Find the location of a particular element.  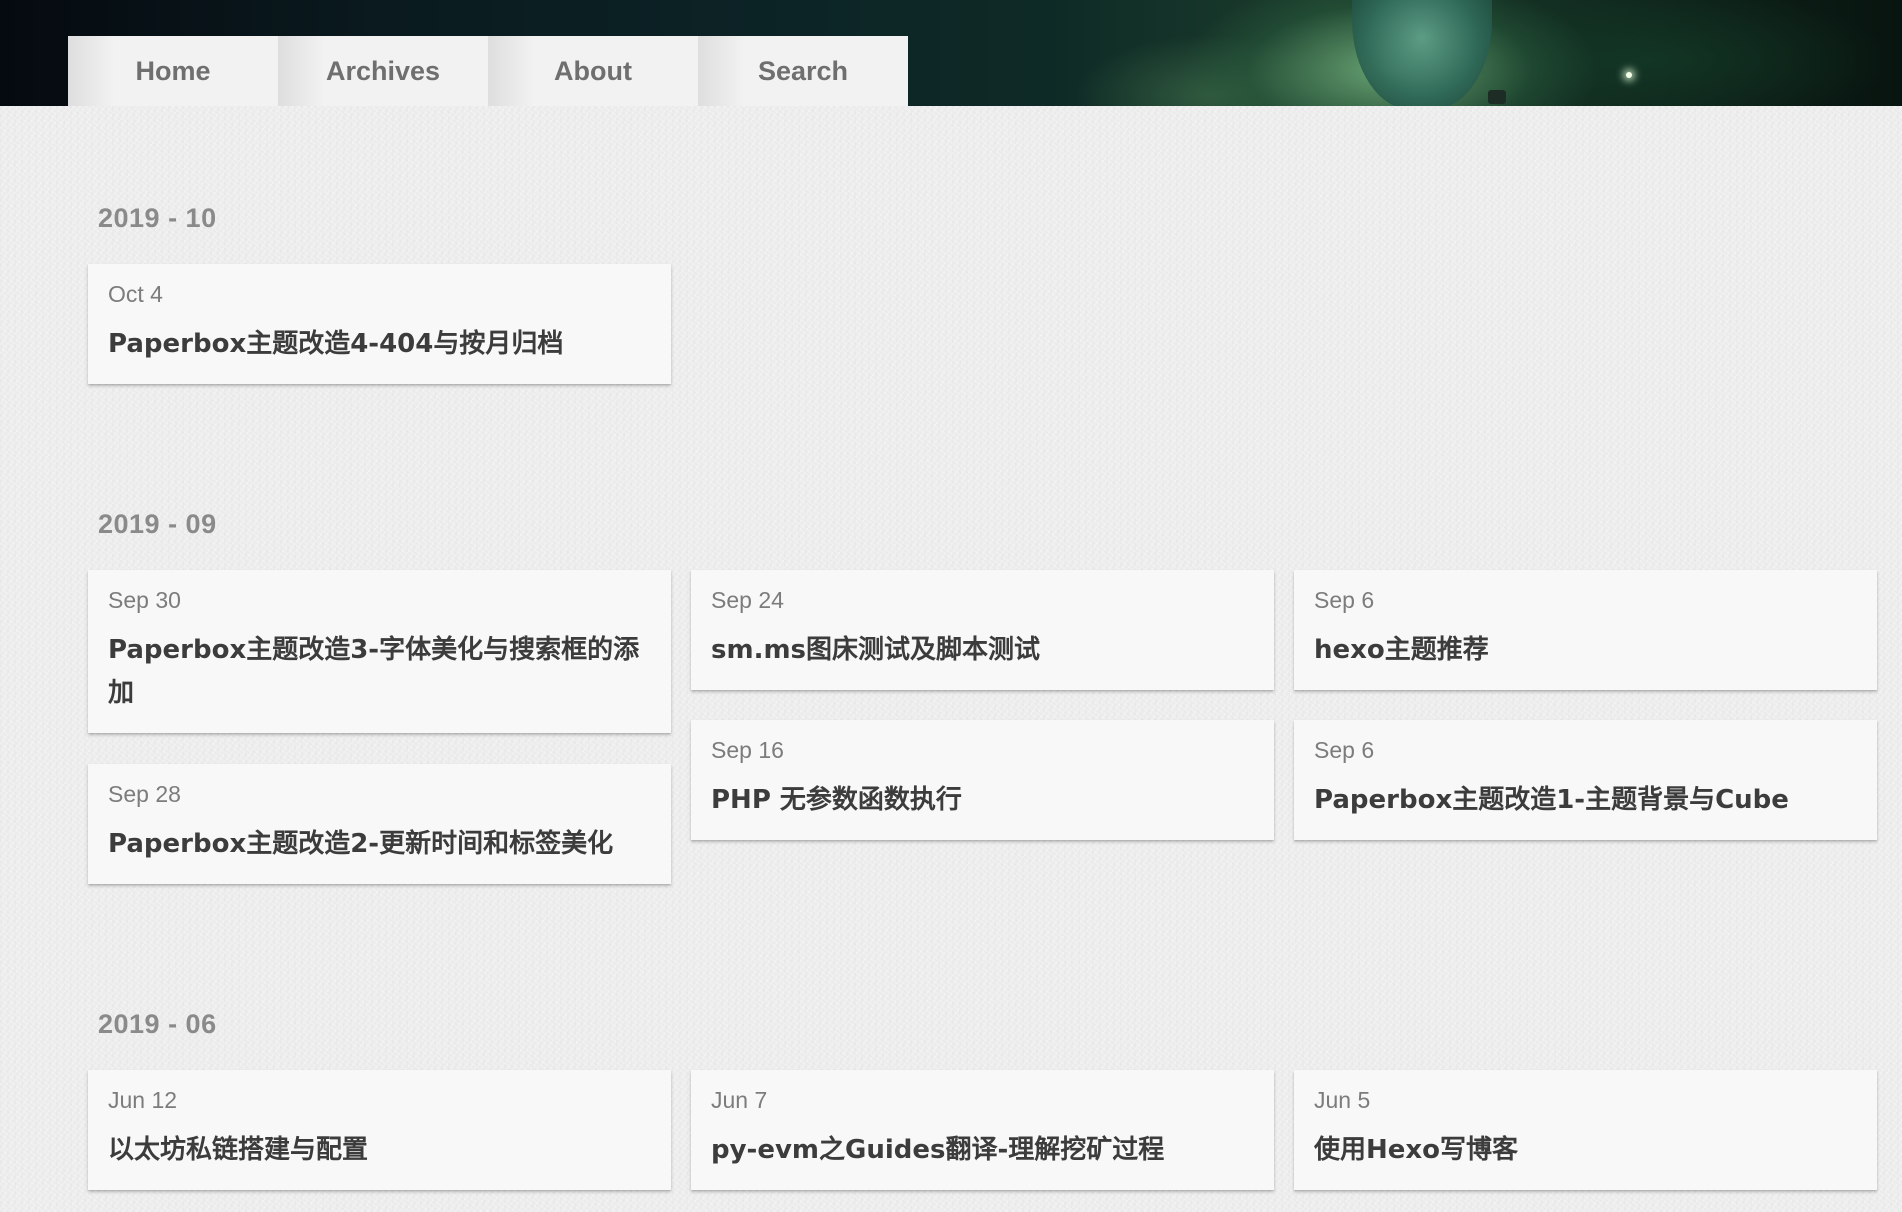

post-card: Sep 16 PHP 无参数函数执行 is located at coordinates (982, 780).